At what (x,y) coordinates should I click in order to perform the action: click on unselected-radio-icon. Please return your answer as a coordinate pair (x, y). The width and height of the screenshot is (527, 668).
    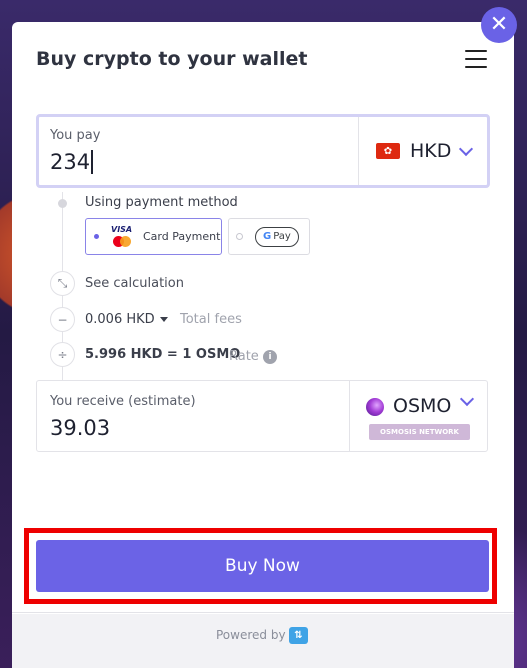
    Looking at the image, I should click on (239, 236).